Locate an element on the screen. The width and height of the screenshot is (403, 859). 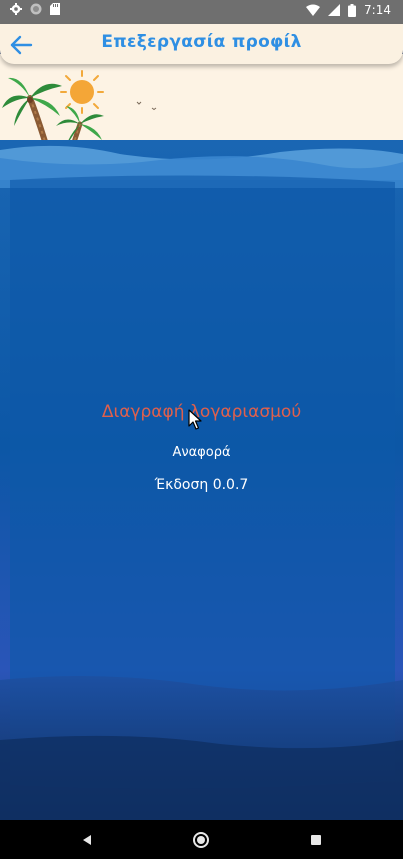
status-icons-right: 7:14 is located at coordinates (348, 10).